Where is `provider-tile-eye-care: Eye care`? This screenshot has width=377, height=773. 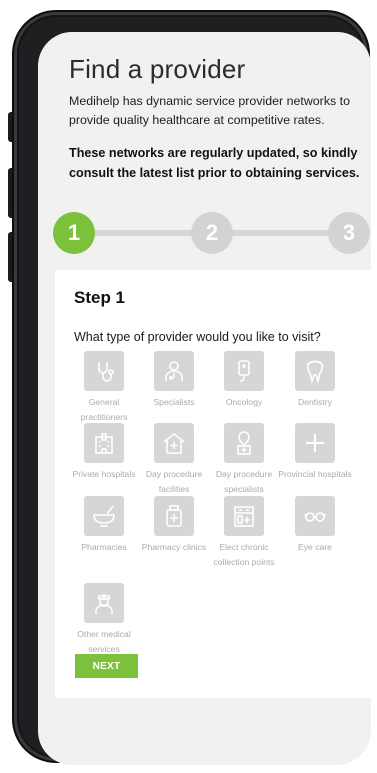 provider-tile-eye-care: Eye care is located at coordinates (315, 525).